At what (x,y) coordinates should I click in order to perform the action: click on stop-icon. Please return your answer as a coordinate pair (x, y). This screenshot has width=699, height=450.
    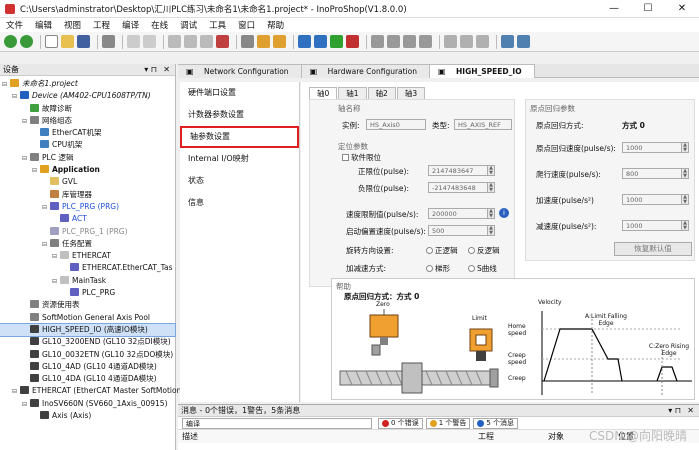
    Looking at the image, I should click on (352, 41).